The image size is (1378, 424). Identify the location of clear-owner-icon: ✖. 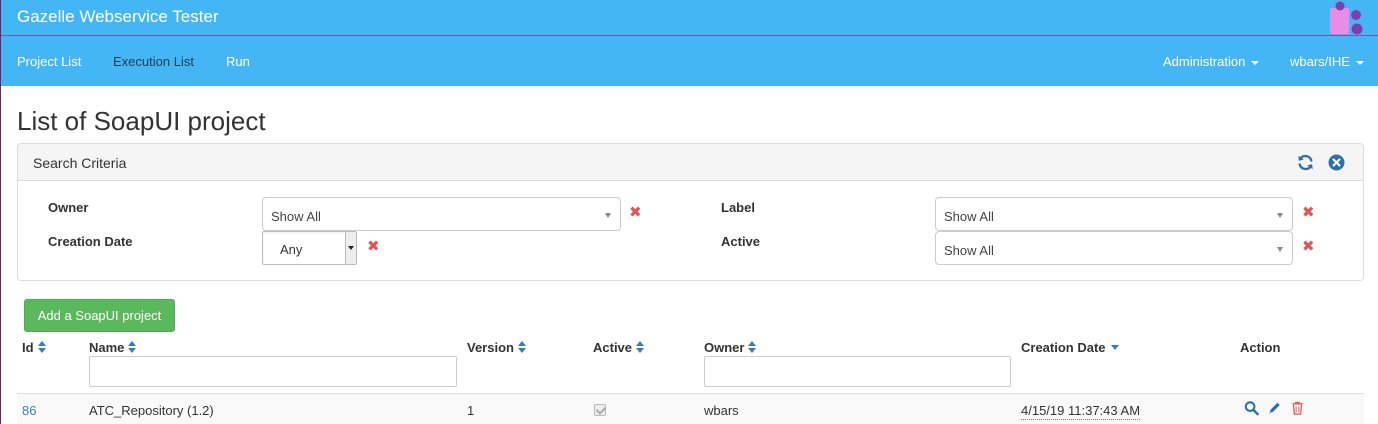
(635, 212).